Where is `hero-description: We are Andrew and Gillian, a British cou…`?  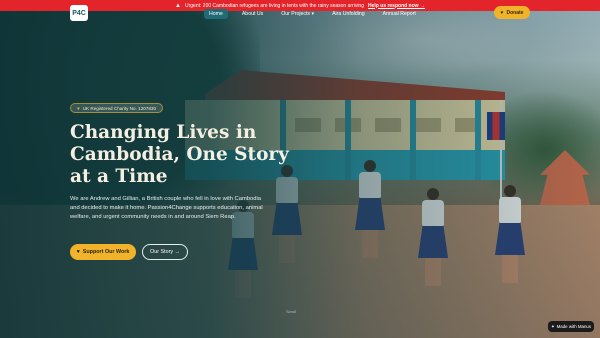
hero-description: We are Andrew and Gillian, a British cou… is located at coordinates (166, 208).